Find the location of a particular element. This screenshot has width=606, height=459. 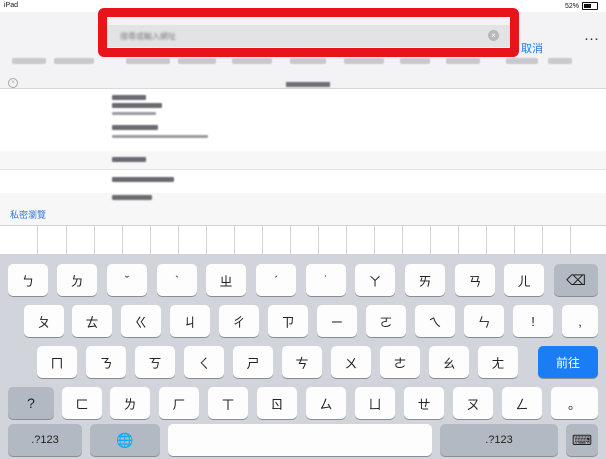

key-ne: ㄋ is located at coordinates (106, 362).